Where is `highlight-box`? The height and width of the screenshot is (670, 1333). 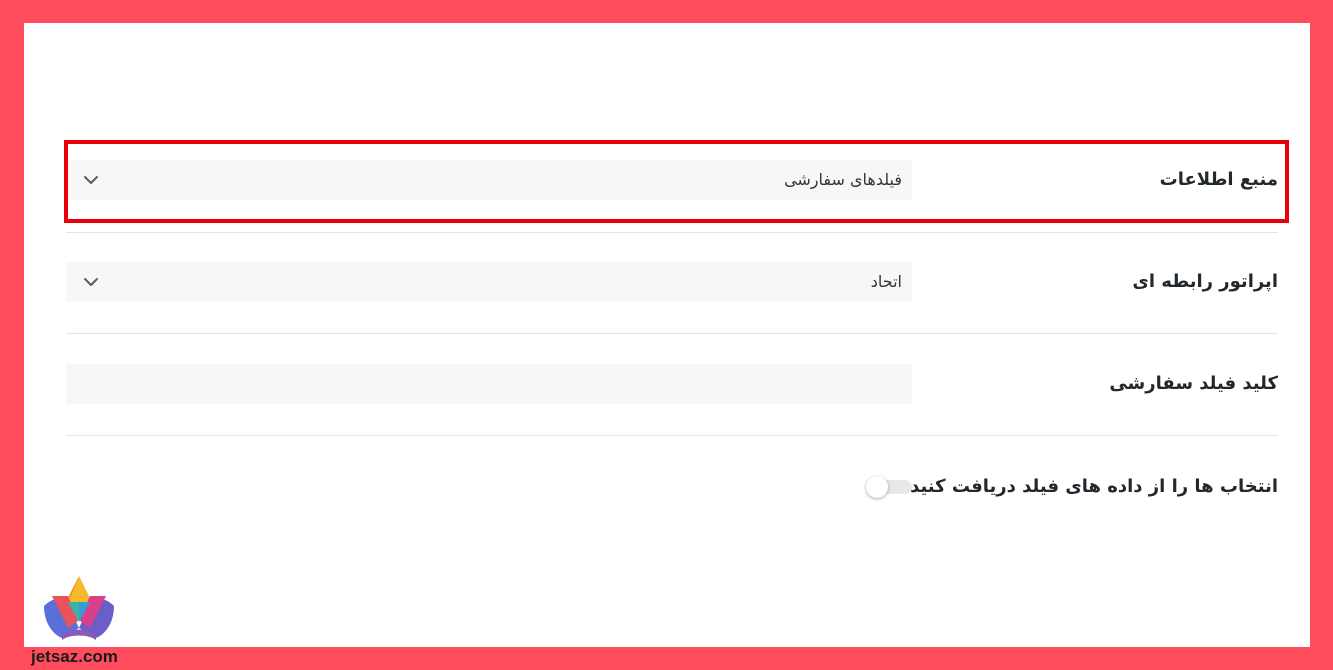 highlight-box is located at coordinates (676, 181).